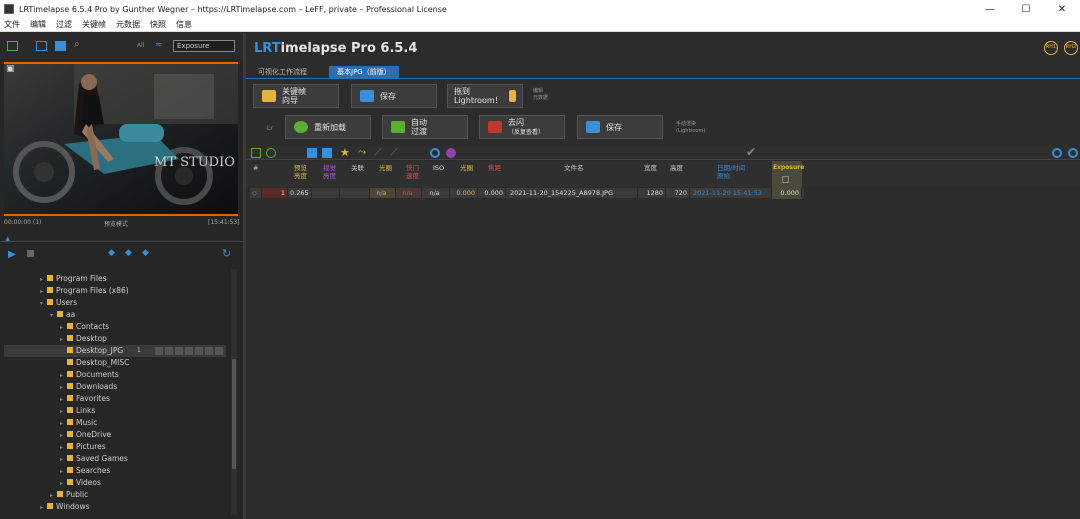 The width and height of the screenshot is (1080, 519). Describe the element at coordinates (785, 179) in the screenshot. I see `exposure-checkbox` at that location.